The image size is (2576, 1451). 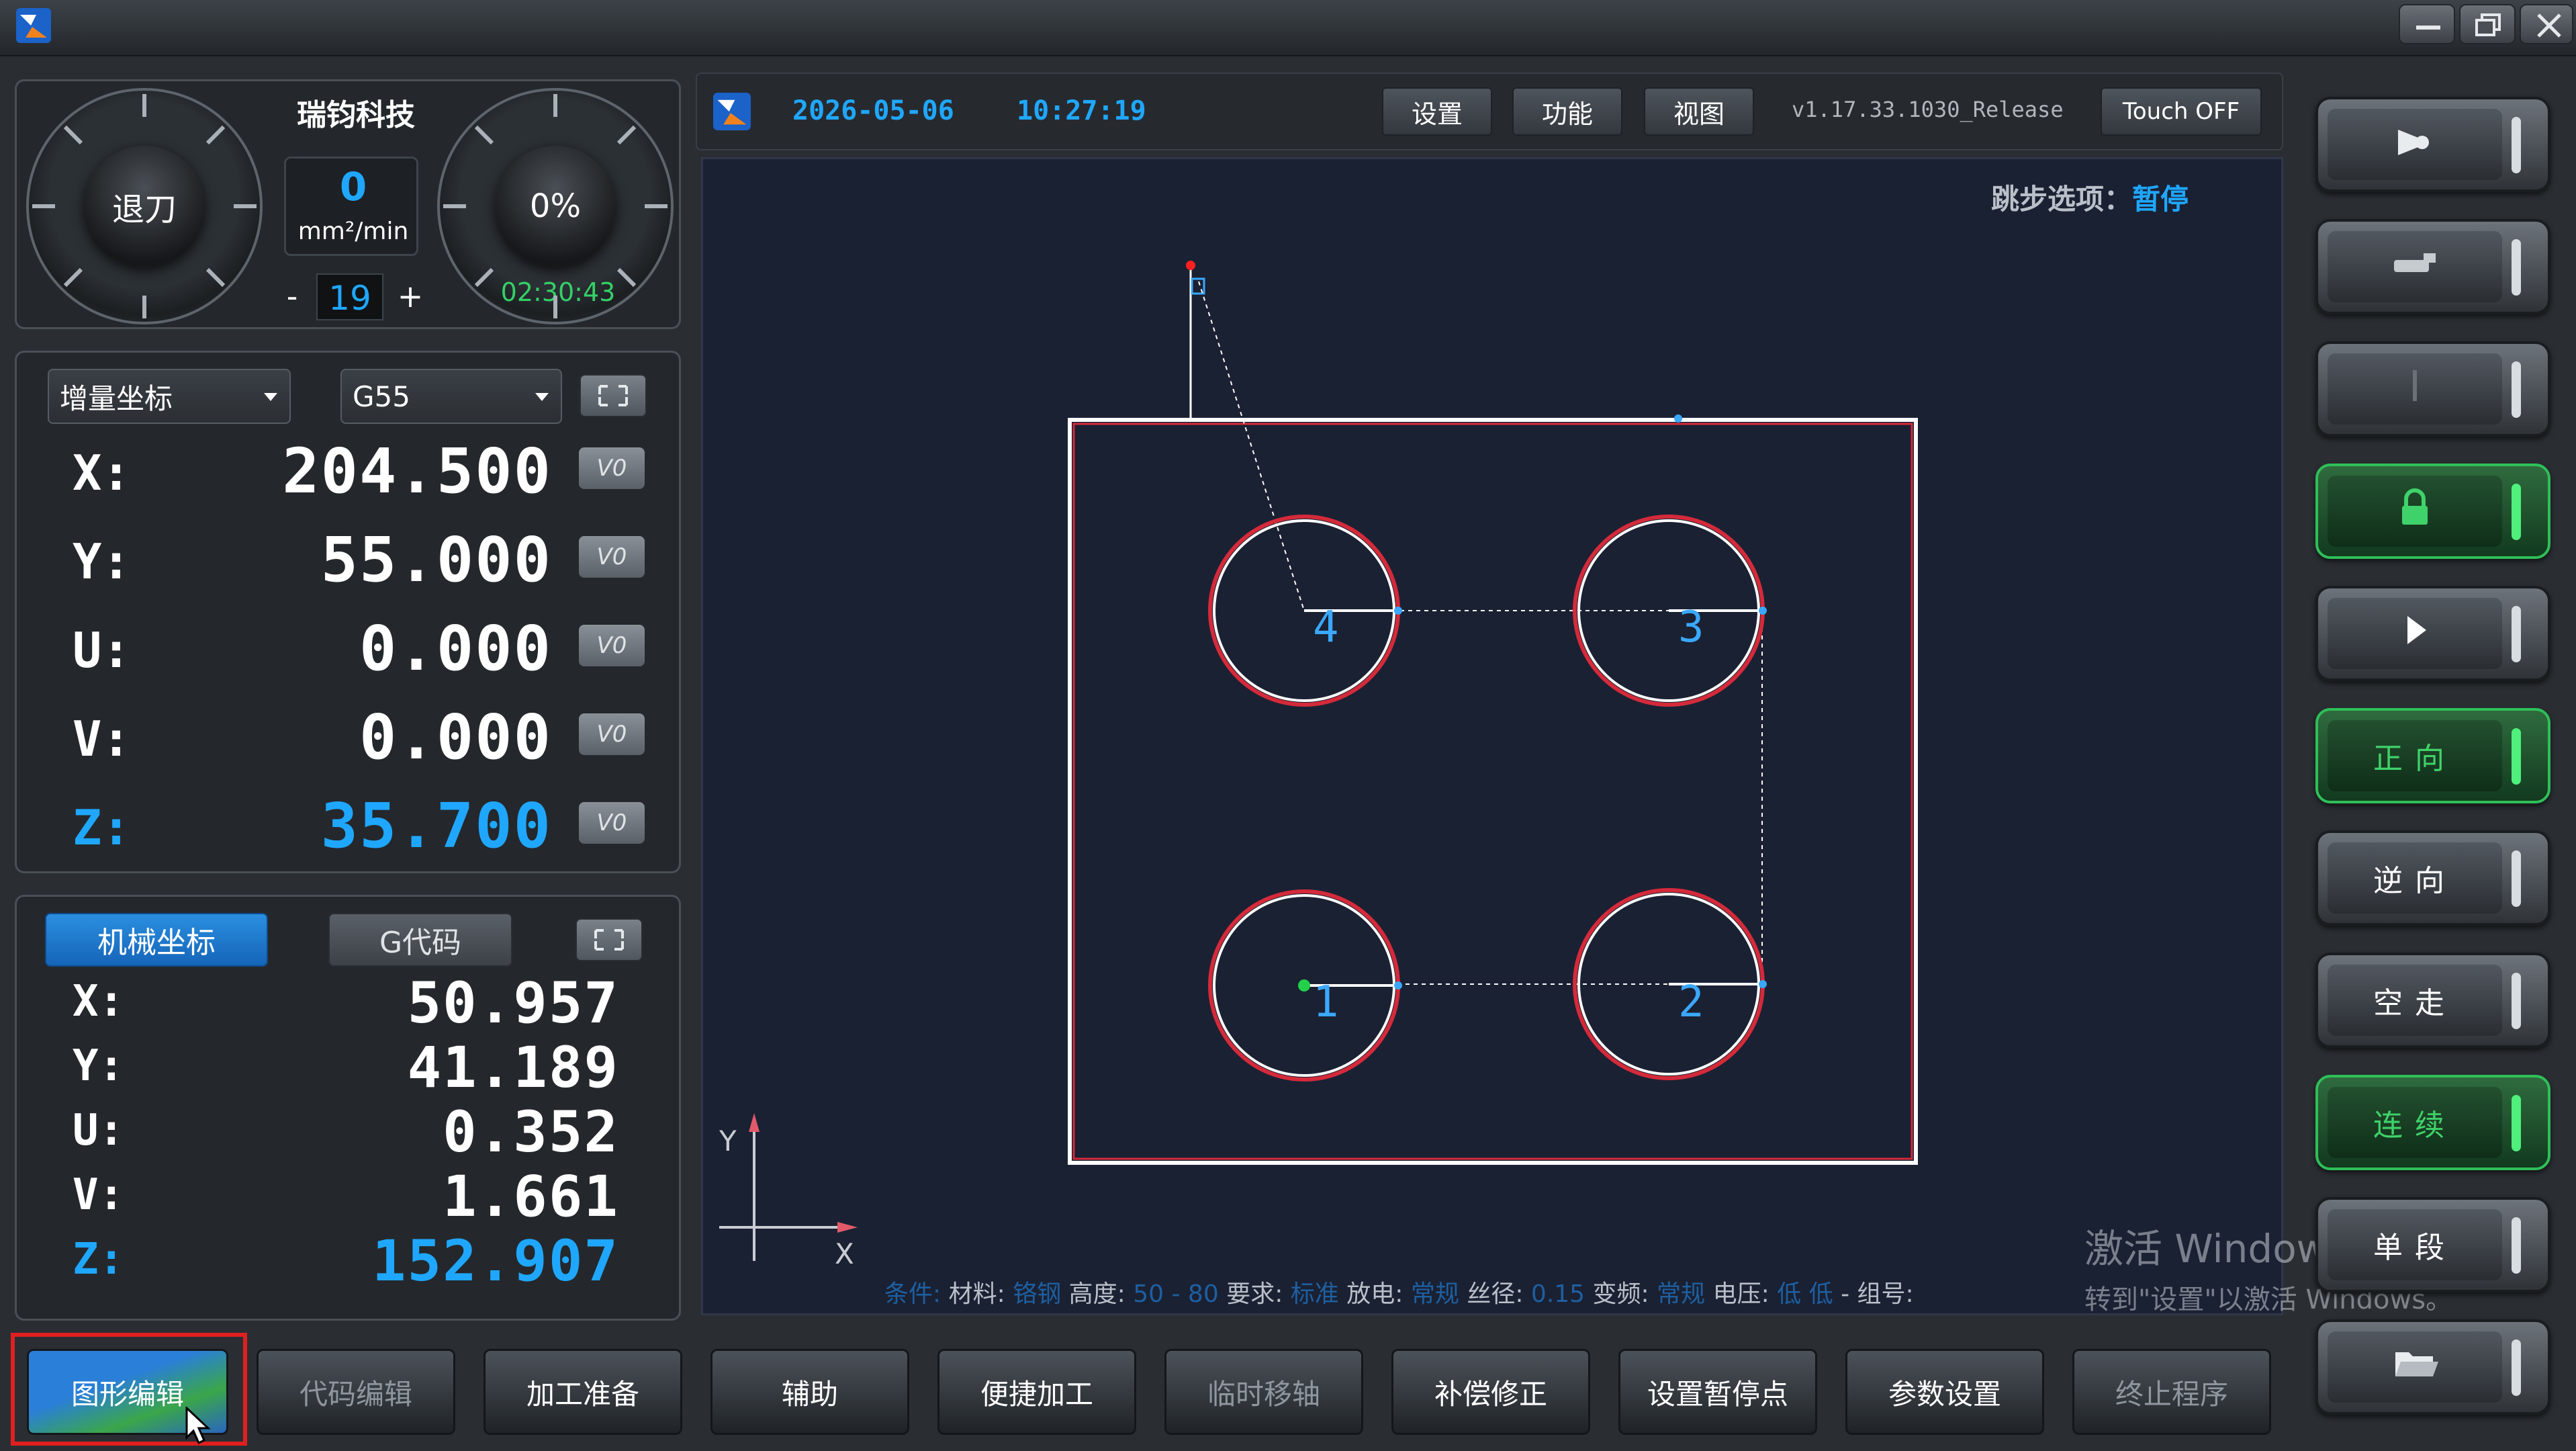 I want to click on start-point, so click(x=1190, y=265).